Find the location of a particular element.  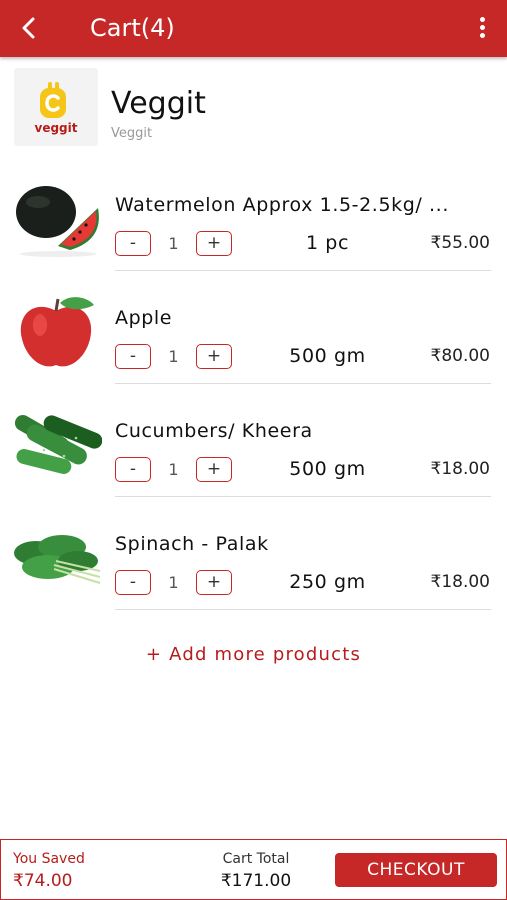

saved-amount: ₹74.00 is located at coordinates (43, 881).